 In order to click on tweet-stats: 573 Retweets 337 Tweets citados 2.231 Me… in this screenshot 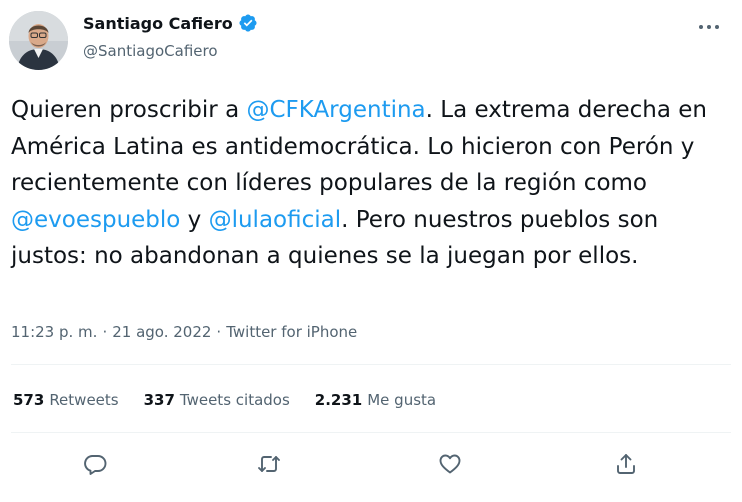, I will do `click(237, 400)`.